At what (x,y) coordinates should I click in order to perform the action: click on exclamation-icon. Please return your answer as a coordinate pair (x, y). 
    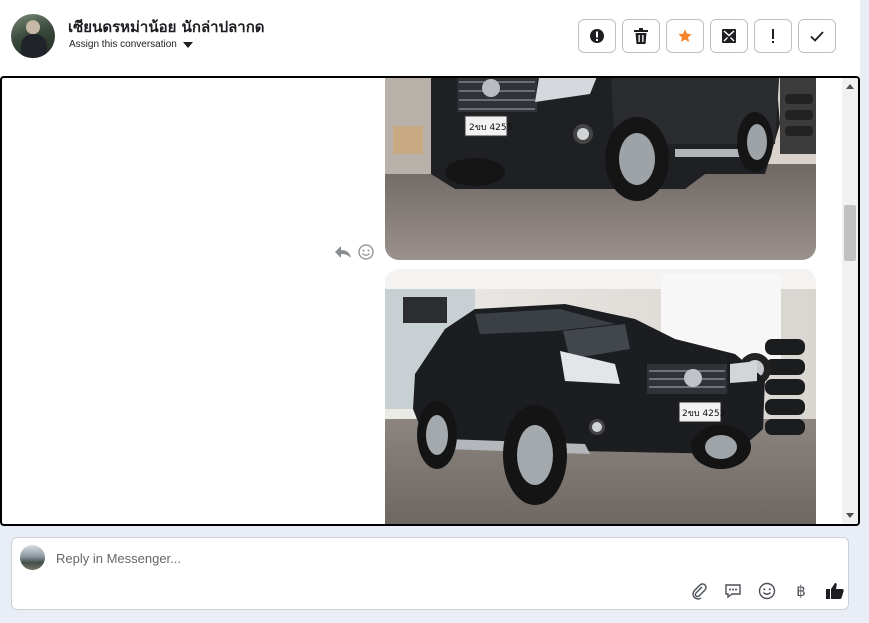
    Looking at the image, I should click on (773, 36).